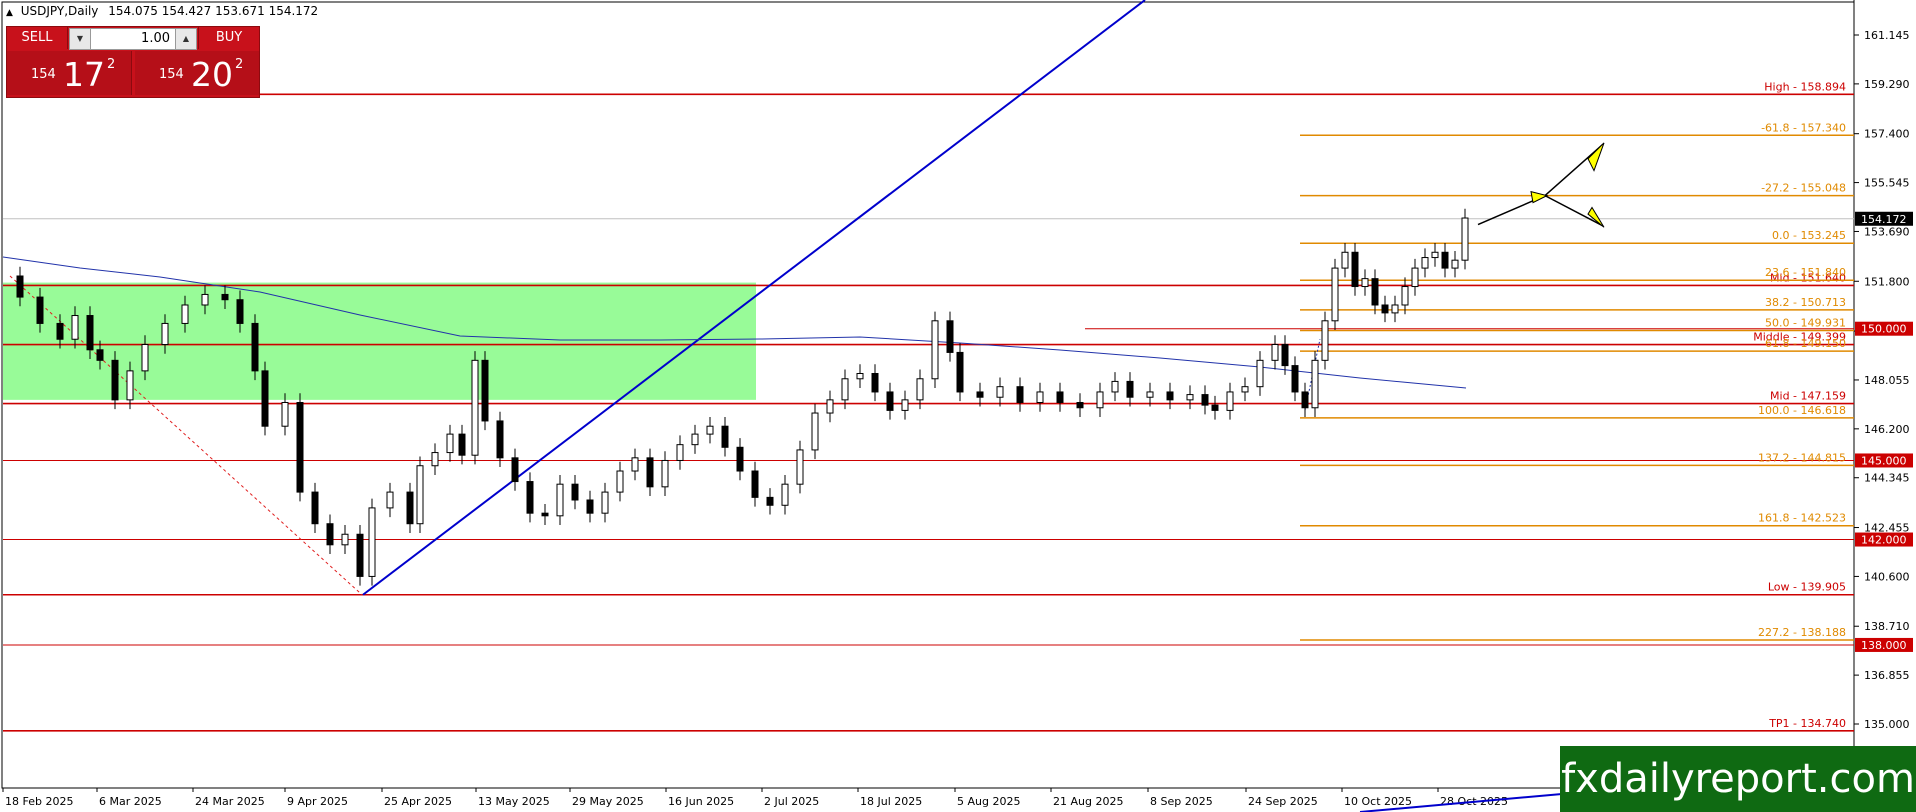  What do you see at coordinates (1803, 188) in the screenshot?
I see `fib-label: -27.2 - 155.048` at bounding box center [1803, 188].